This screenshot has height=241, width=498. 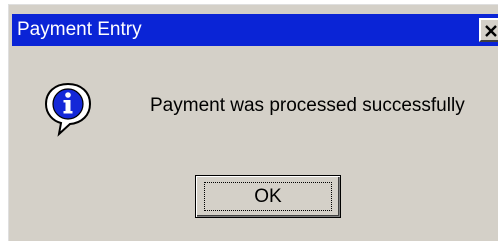 I want to click on ok-button-label: OK, so click(x=268, y=196).